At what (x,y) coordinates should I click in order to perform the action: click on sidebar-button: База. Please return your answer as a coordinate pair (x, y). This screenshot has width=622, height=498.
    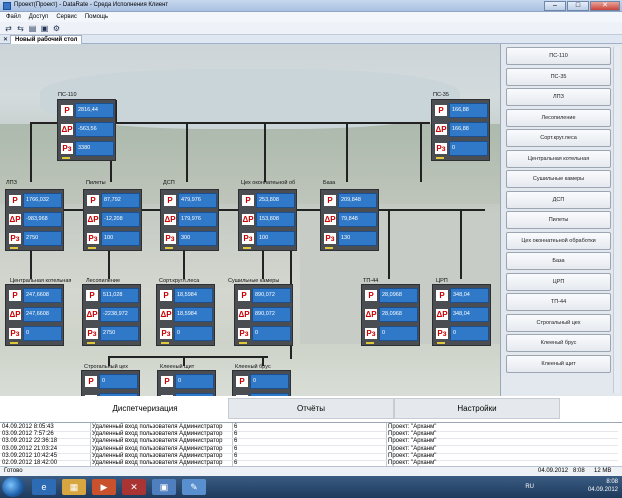
    Looking at the image, I should click on (558, 261).